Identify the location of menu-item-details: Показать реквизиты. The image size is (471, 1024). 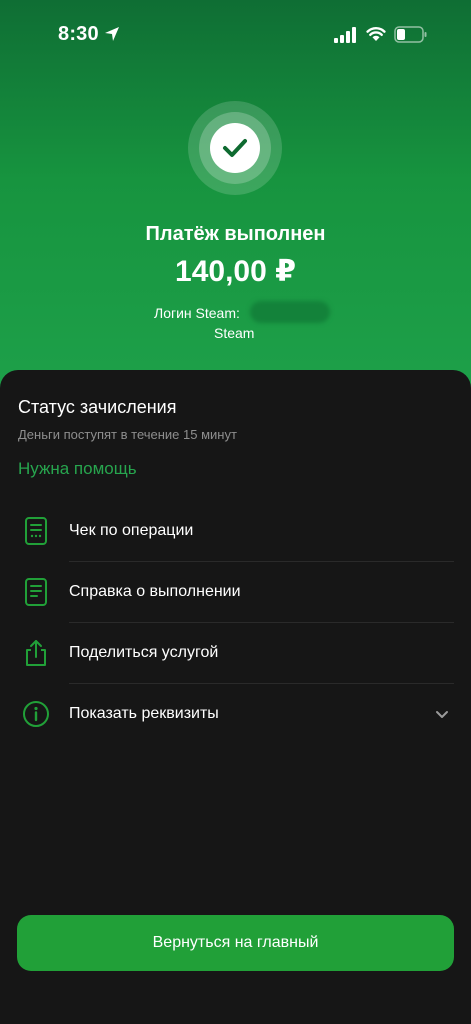
(235, 714).